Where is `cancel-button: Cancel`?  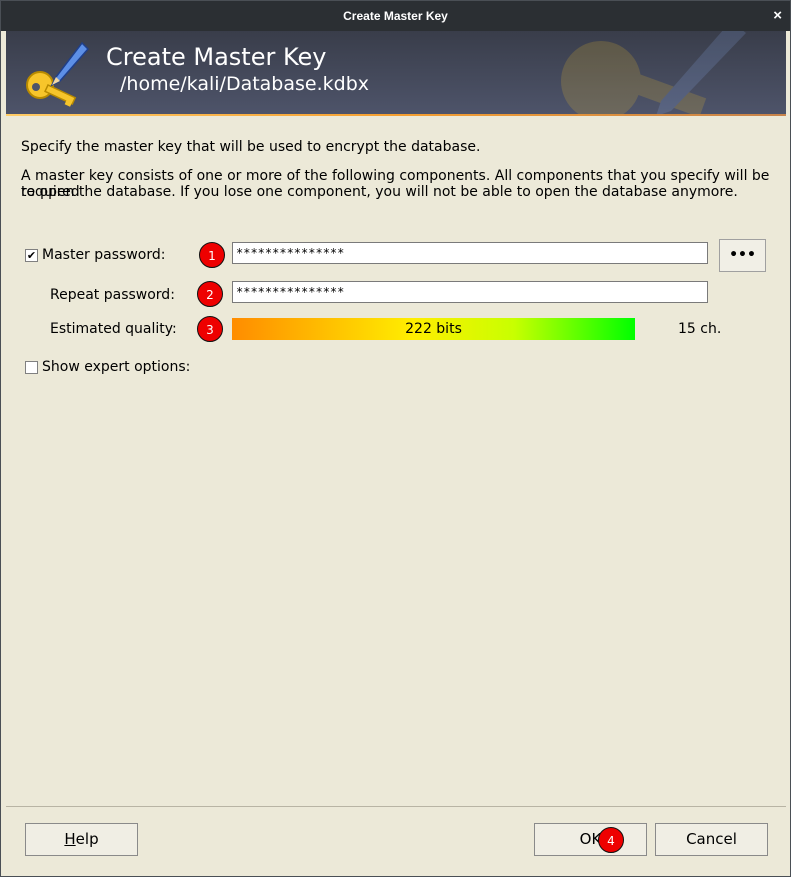 cancel-button: Cancel is located at coordinates (711, 839).